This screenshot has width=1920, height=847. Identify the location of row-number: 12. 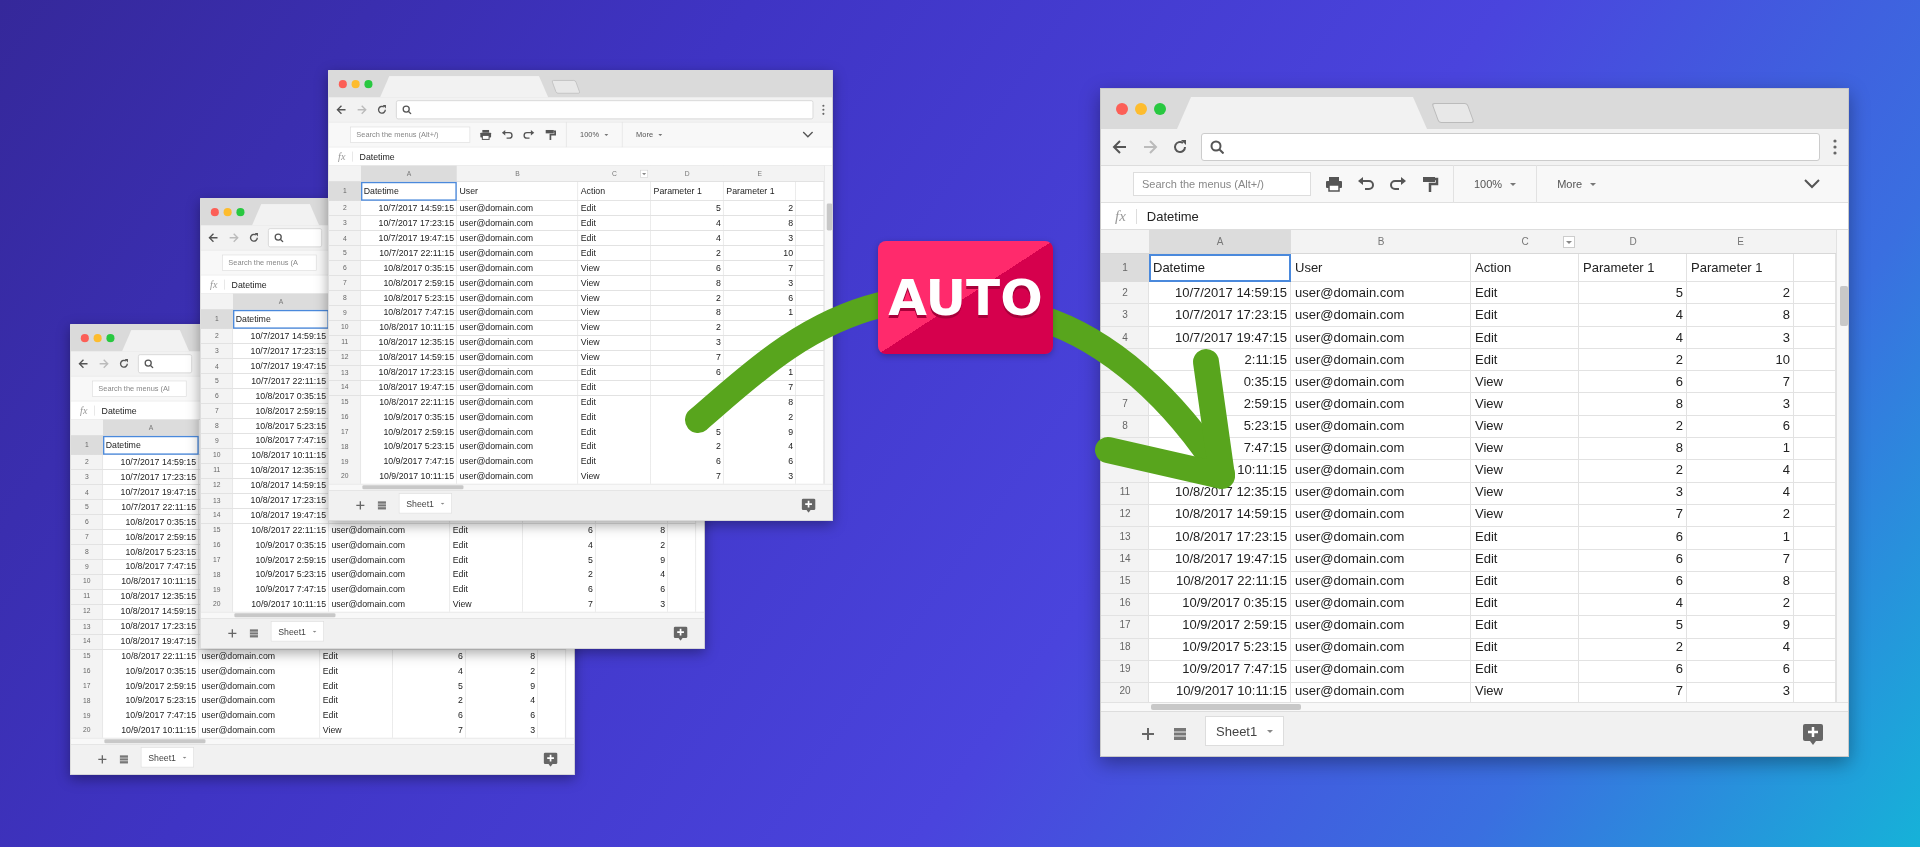
(1125, 513).